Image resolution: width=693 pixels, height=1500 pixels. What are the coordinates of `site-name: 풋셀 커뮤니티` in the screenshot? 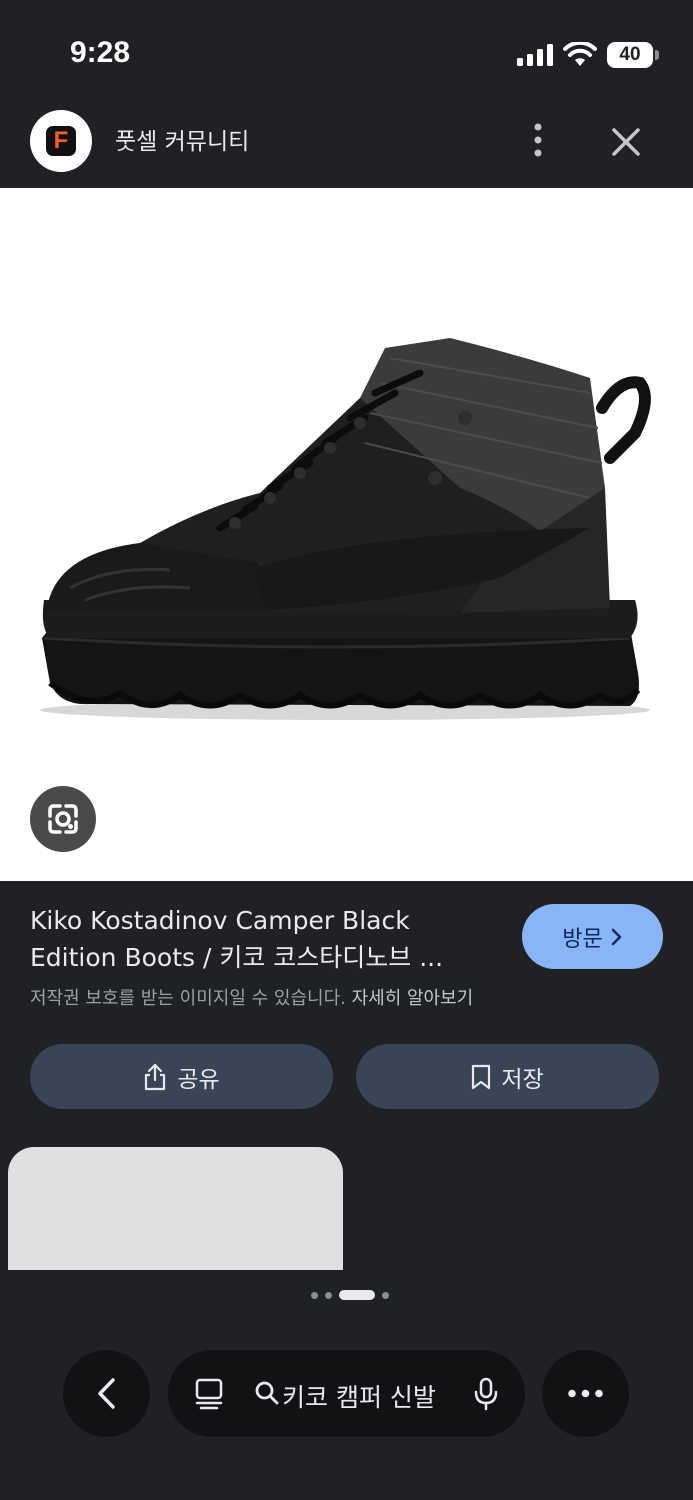 It's located at (182, 139).